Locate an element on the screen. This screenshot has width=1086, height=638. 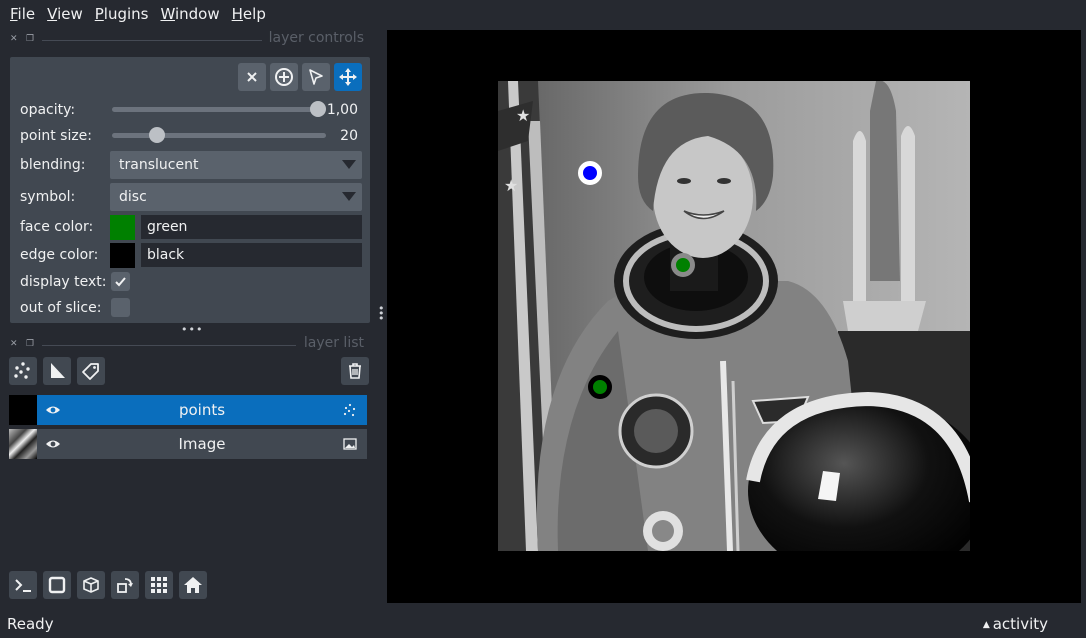
add-points-button is located at coordinates (284, 77).